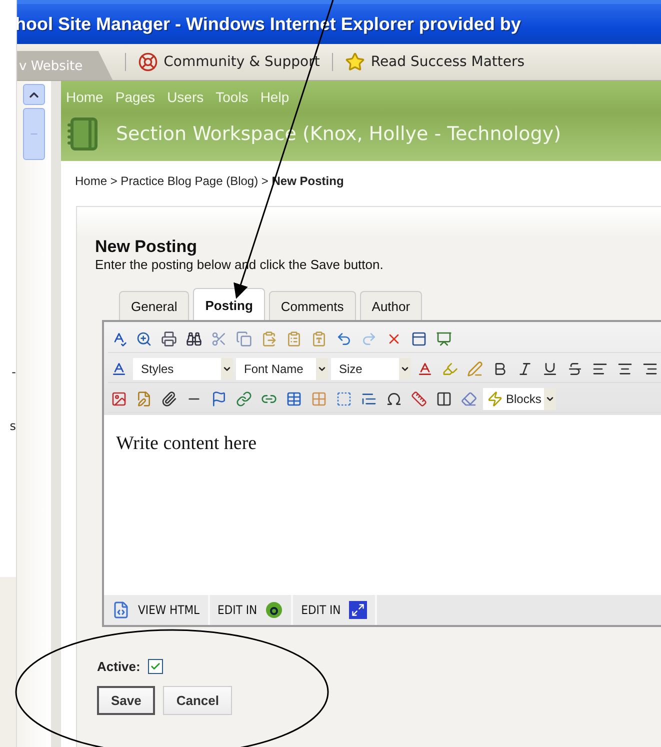 The height and width of the screenshot is (747, 661). Describe the element at coordinates (274, 610) in the screenshot. I see `circle-logo-icon` at that location.